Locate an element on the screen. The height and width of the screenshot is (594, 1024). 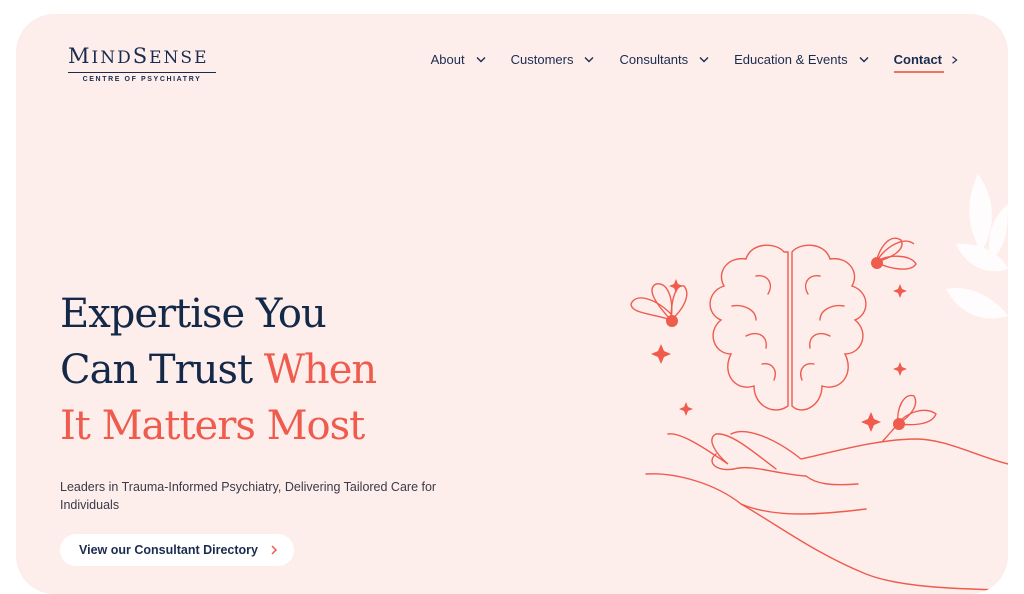
flower-bud-icon is located at coordinates (785, 343).